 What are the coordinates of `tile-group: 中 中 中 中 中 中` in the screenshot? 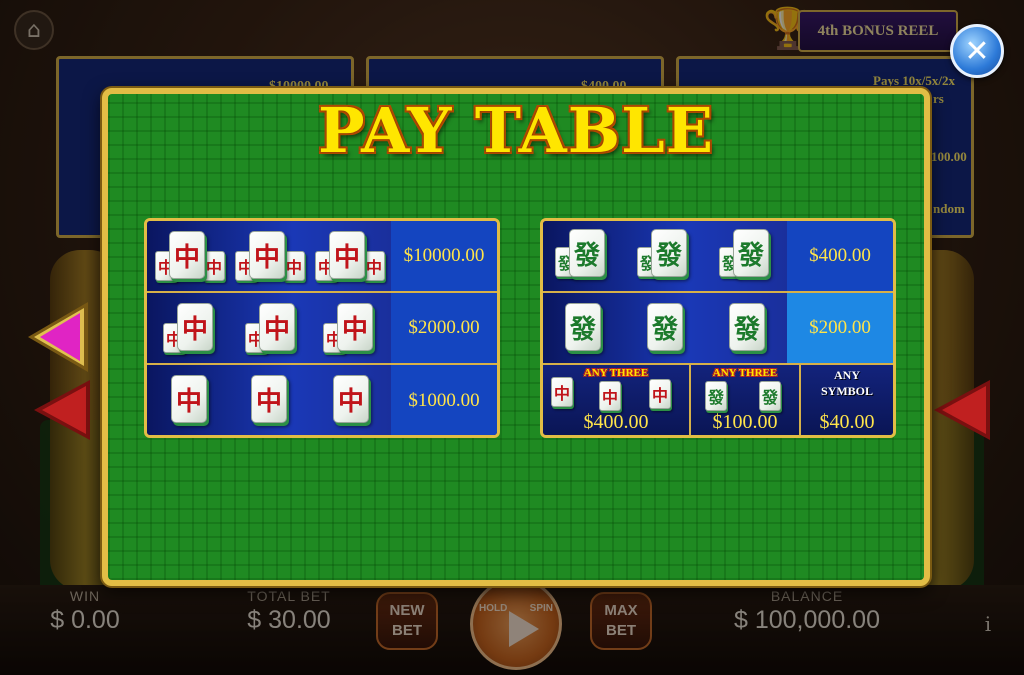 It's located at (269, 328).